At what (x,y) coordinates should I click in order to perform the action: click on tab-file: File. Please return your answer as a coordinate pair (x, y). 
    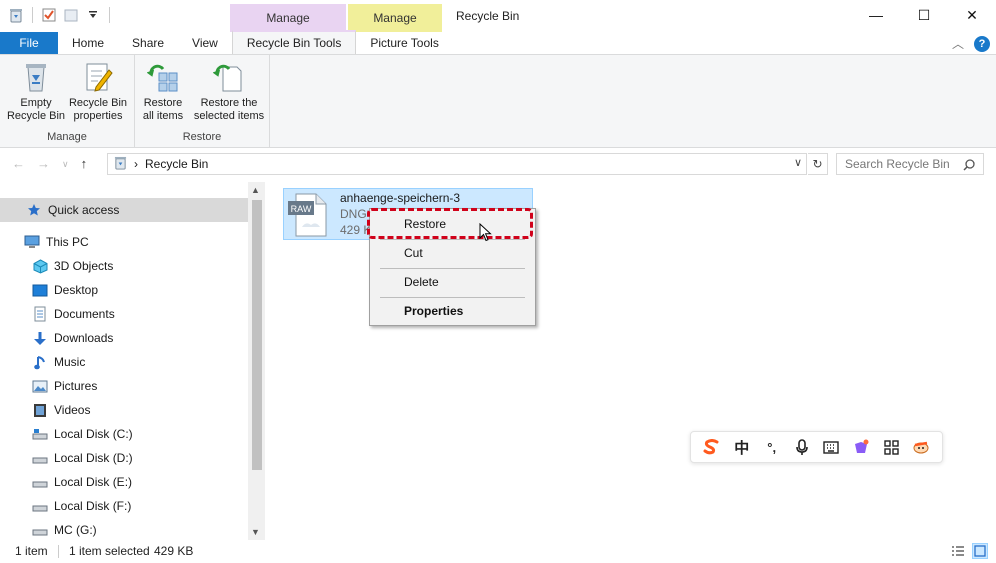
    Looking at the image, I should click on (29, 43).